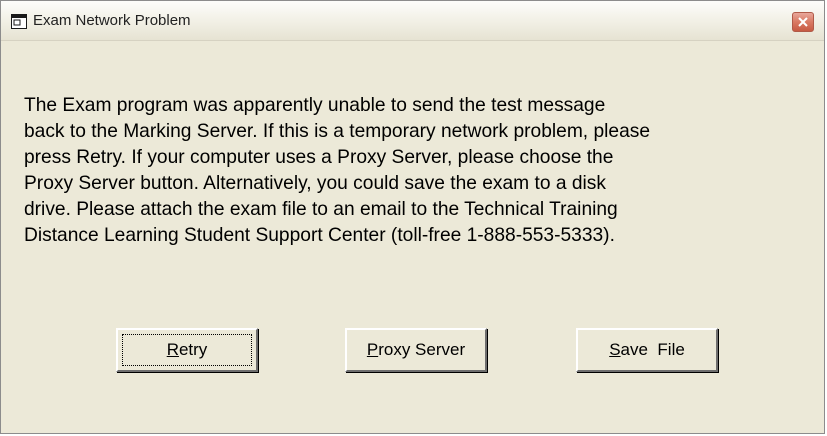  I want to click on retry-button: Retry, so click(187, 350).